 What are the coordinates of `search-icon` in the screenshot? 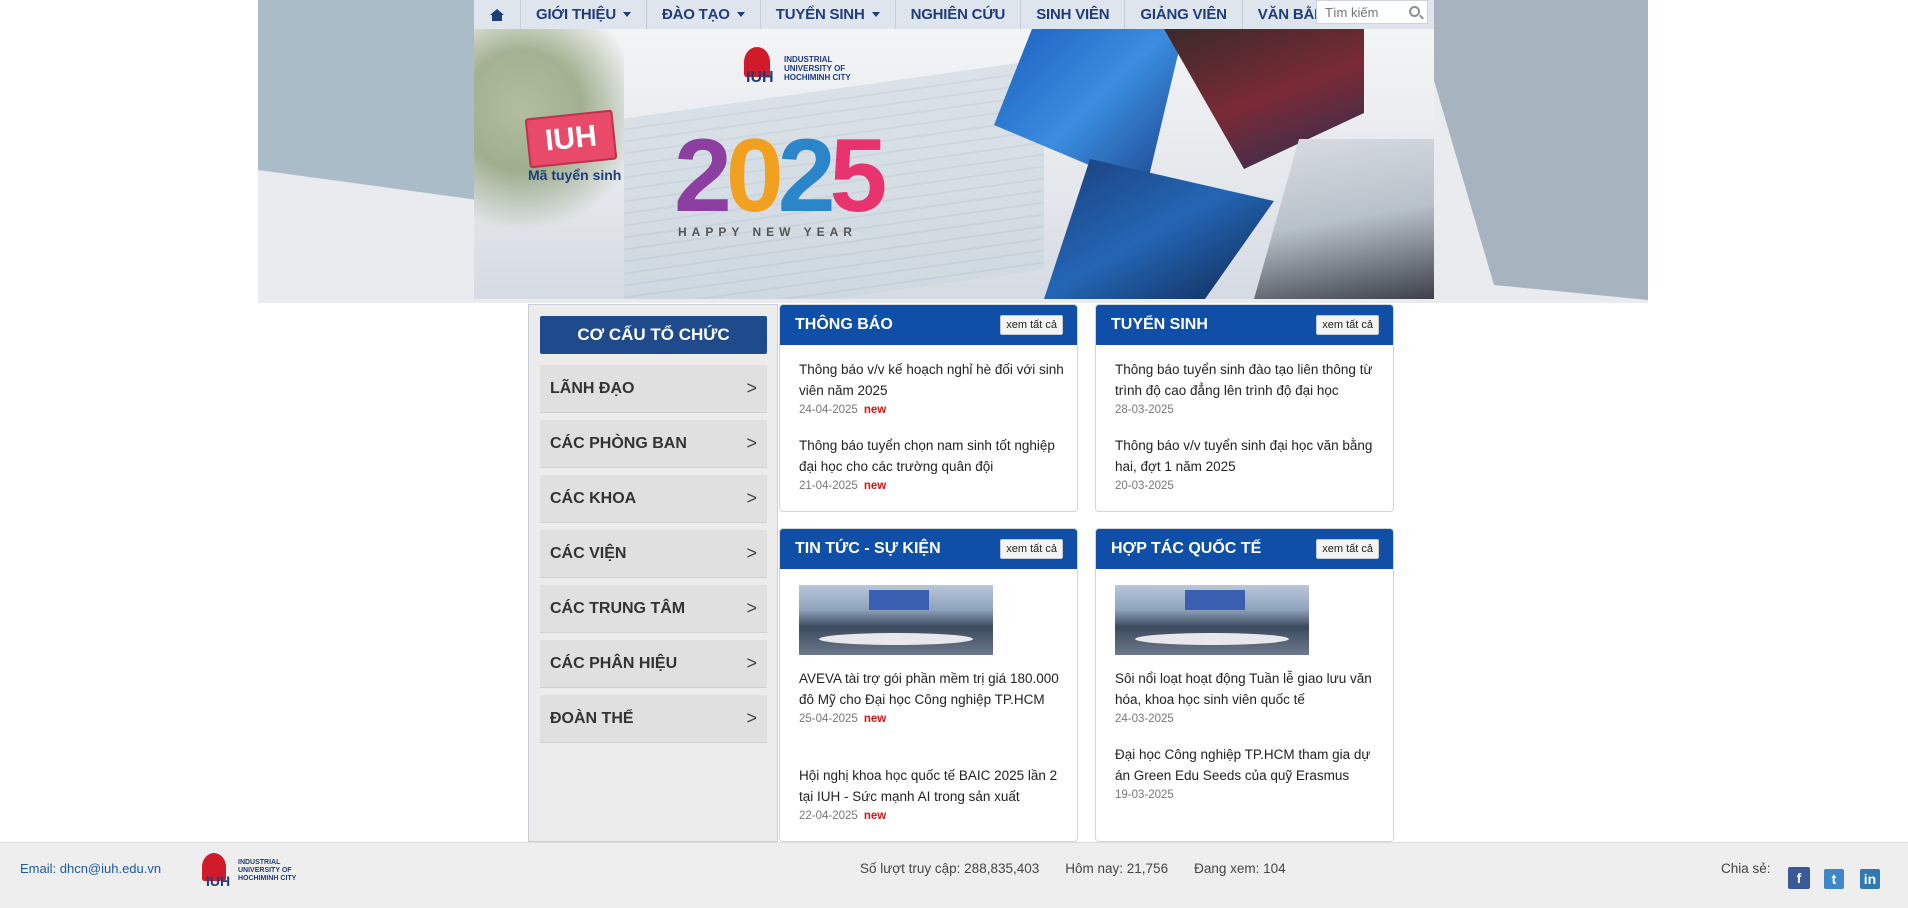 It's located at (1414, 11).